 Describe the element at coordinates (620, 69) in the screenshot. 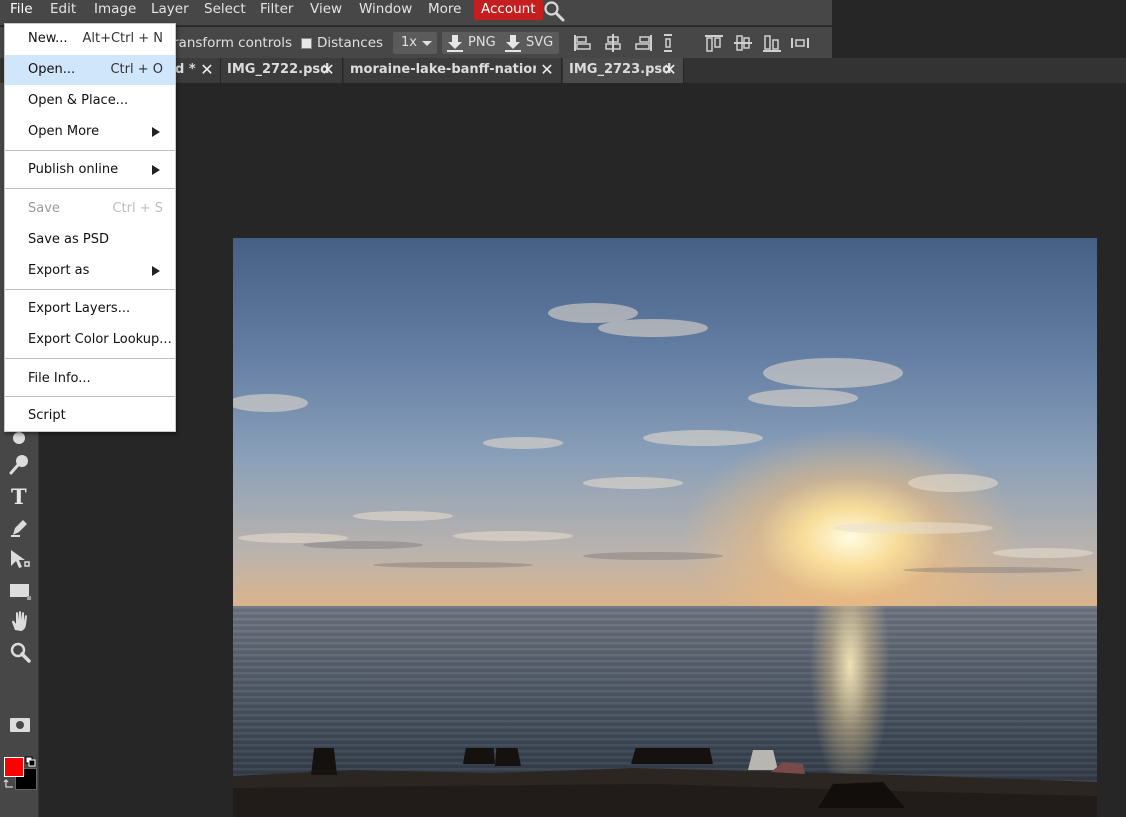

I see `tab-title: IMG_2723.psd` at that location.